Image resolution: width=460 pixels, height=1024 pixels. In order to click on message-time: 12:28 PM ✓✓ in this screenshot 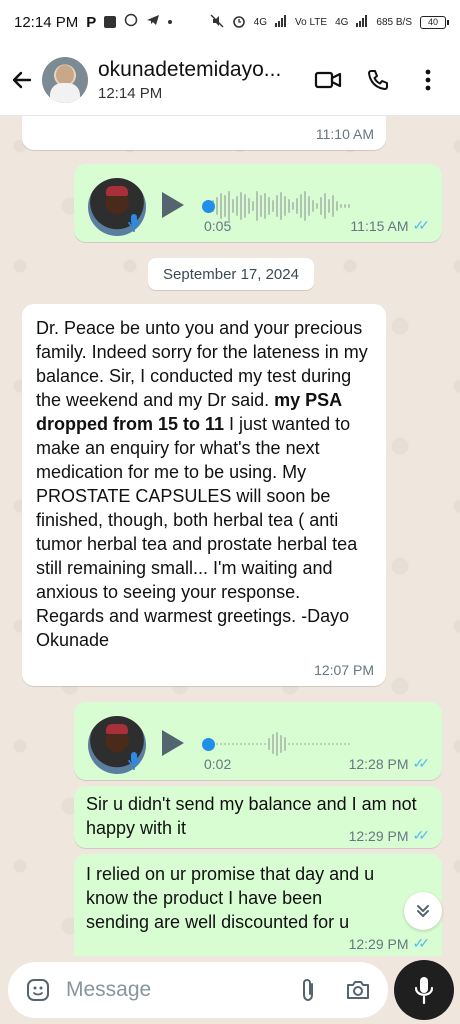, I will do `click(390, 763)`.